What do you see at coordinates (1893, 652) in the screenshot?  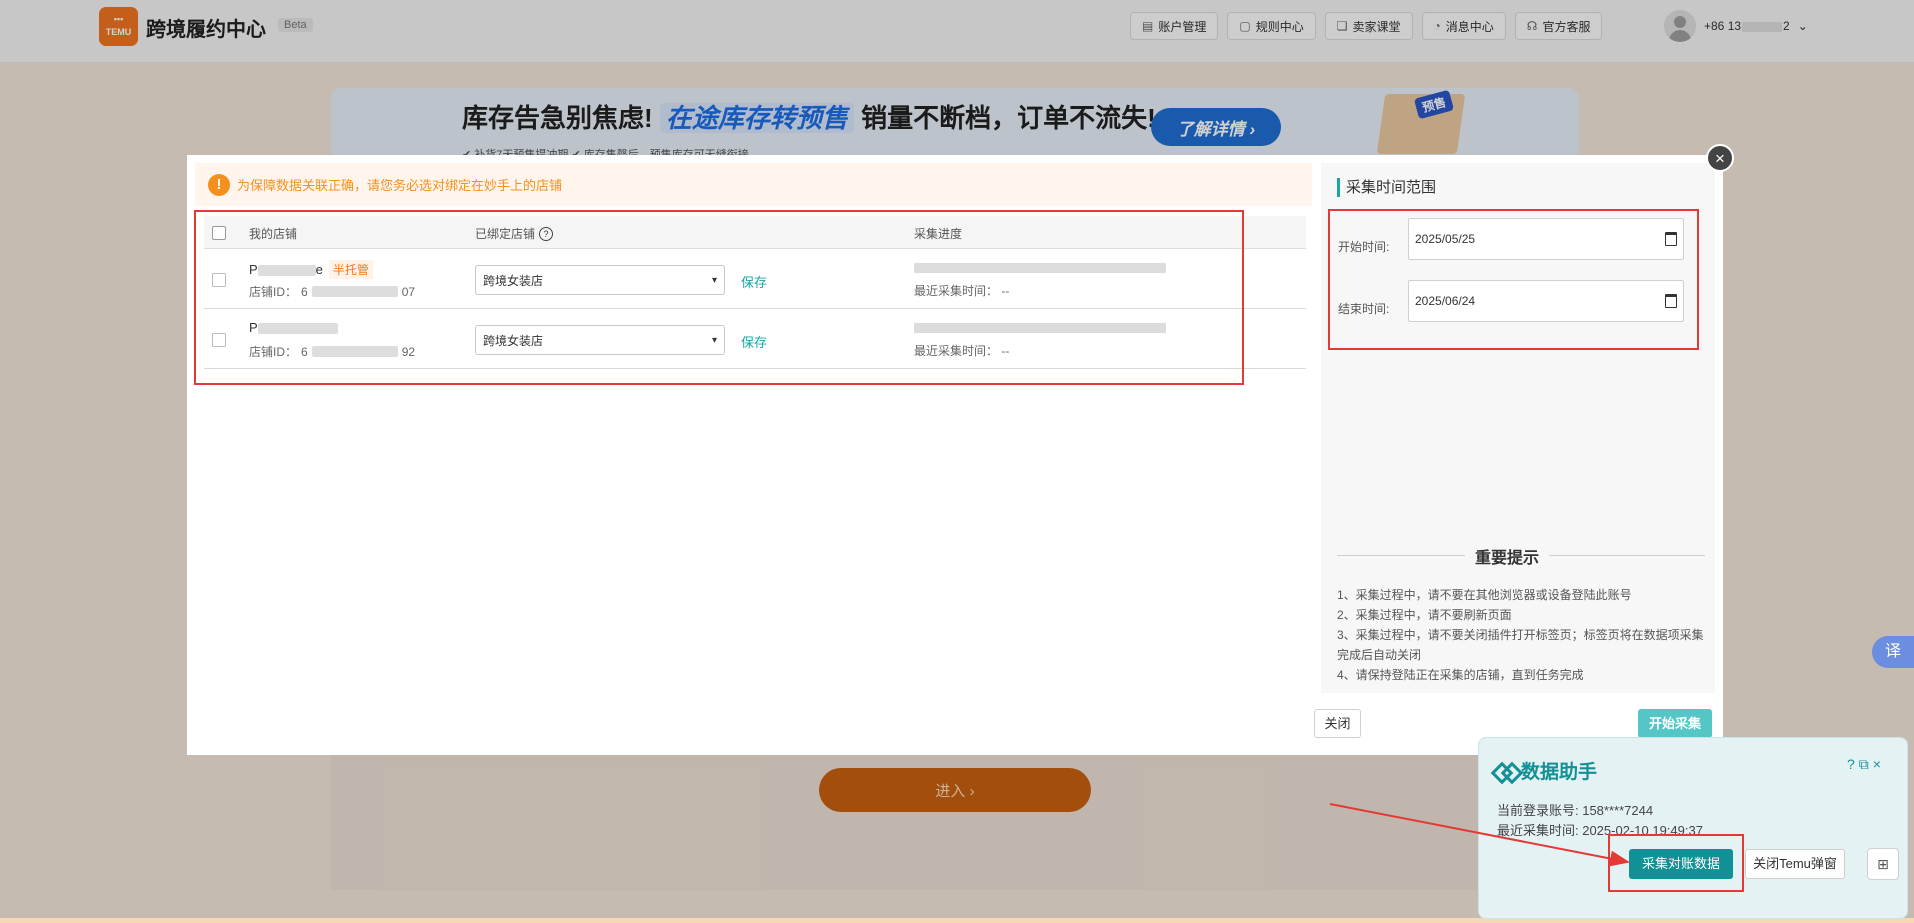 I see `translate-icon: 译` at bounding box center [1893, 652].